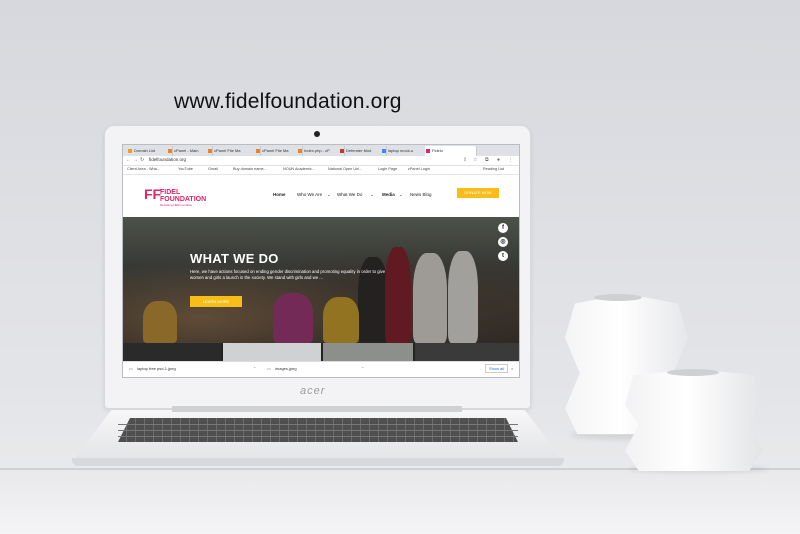 The image size is (800, 534). Describe the element at coordinates (387, 169) in the screenshot. I see `bookmark-login-page: Login Page` at that location.